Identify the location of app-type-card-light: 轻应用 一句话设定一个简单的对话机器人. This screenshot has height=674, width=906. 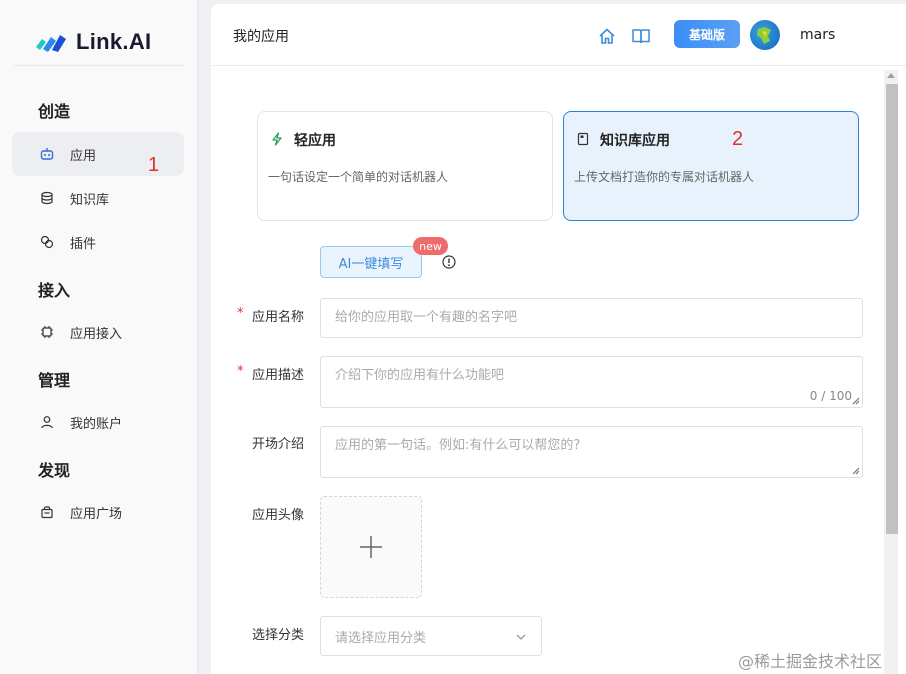
(405, 166).